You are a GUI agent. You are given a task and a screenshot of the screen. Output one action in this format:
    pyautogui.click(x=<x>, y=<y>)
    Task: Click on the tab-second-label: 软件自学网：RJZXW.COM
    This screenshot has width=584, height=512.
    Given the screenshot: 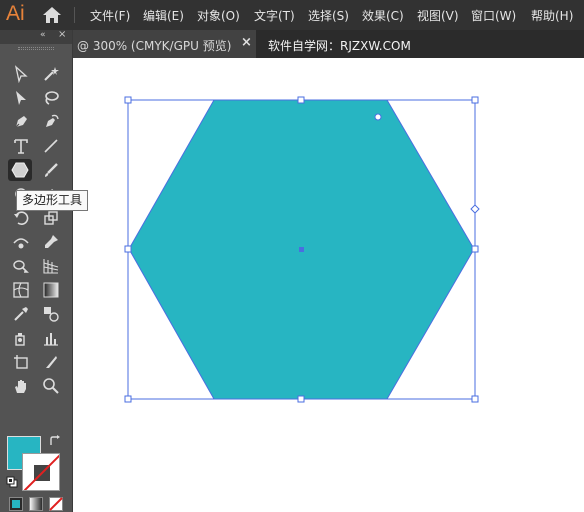 What is the action you would take?
    pyautogui.click(x=339, y=46)
    